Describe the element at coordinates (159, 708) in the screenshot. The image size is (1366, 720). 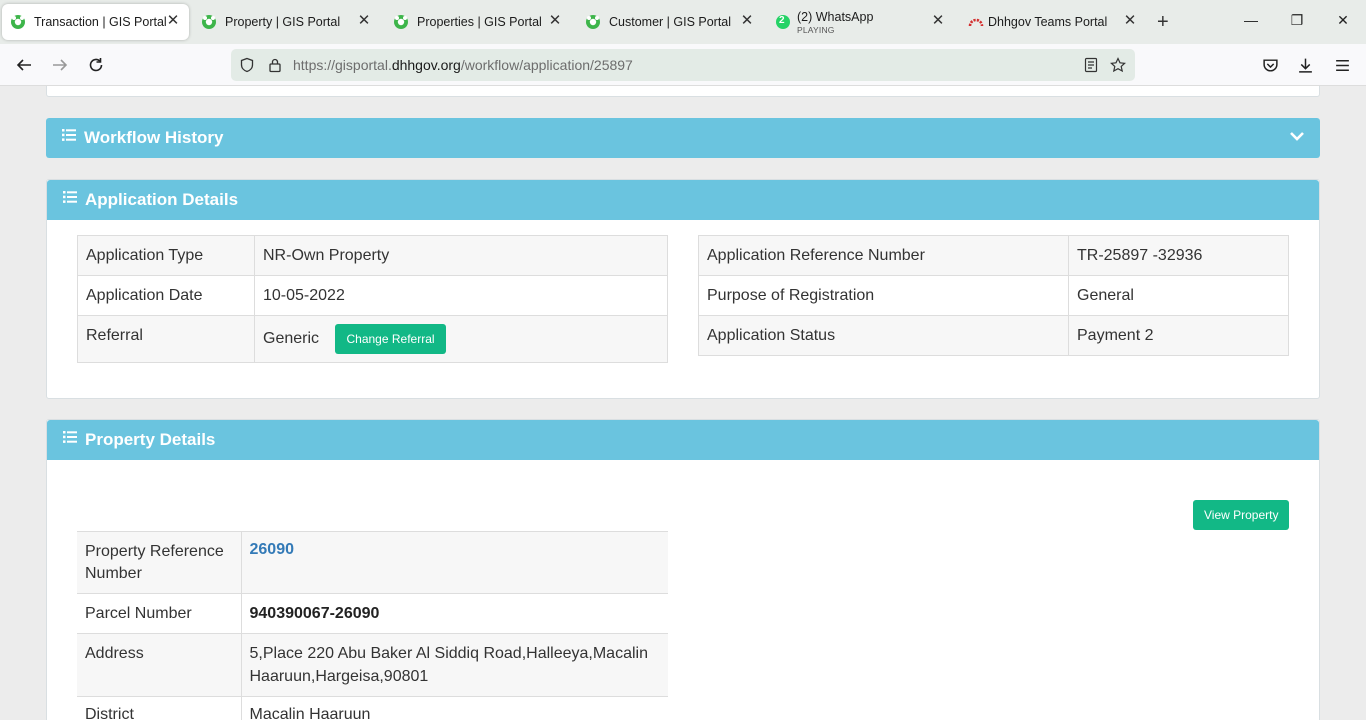
I see `field-label: District` at that location.